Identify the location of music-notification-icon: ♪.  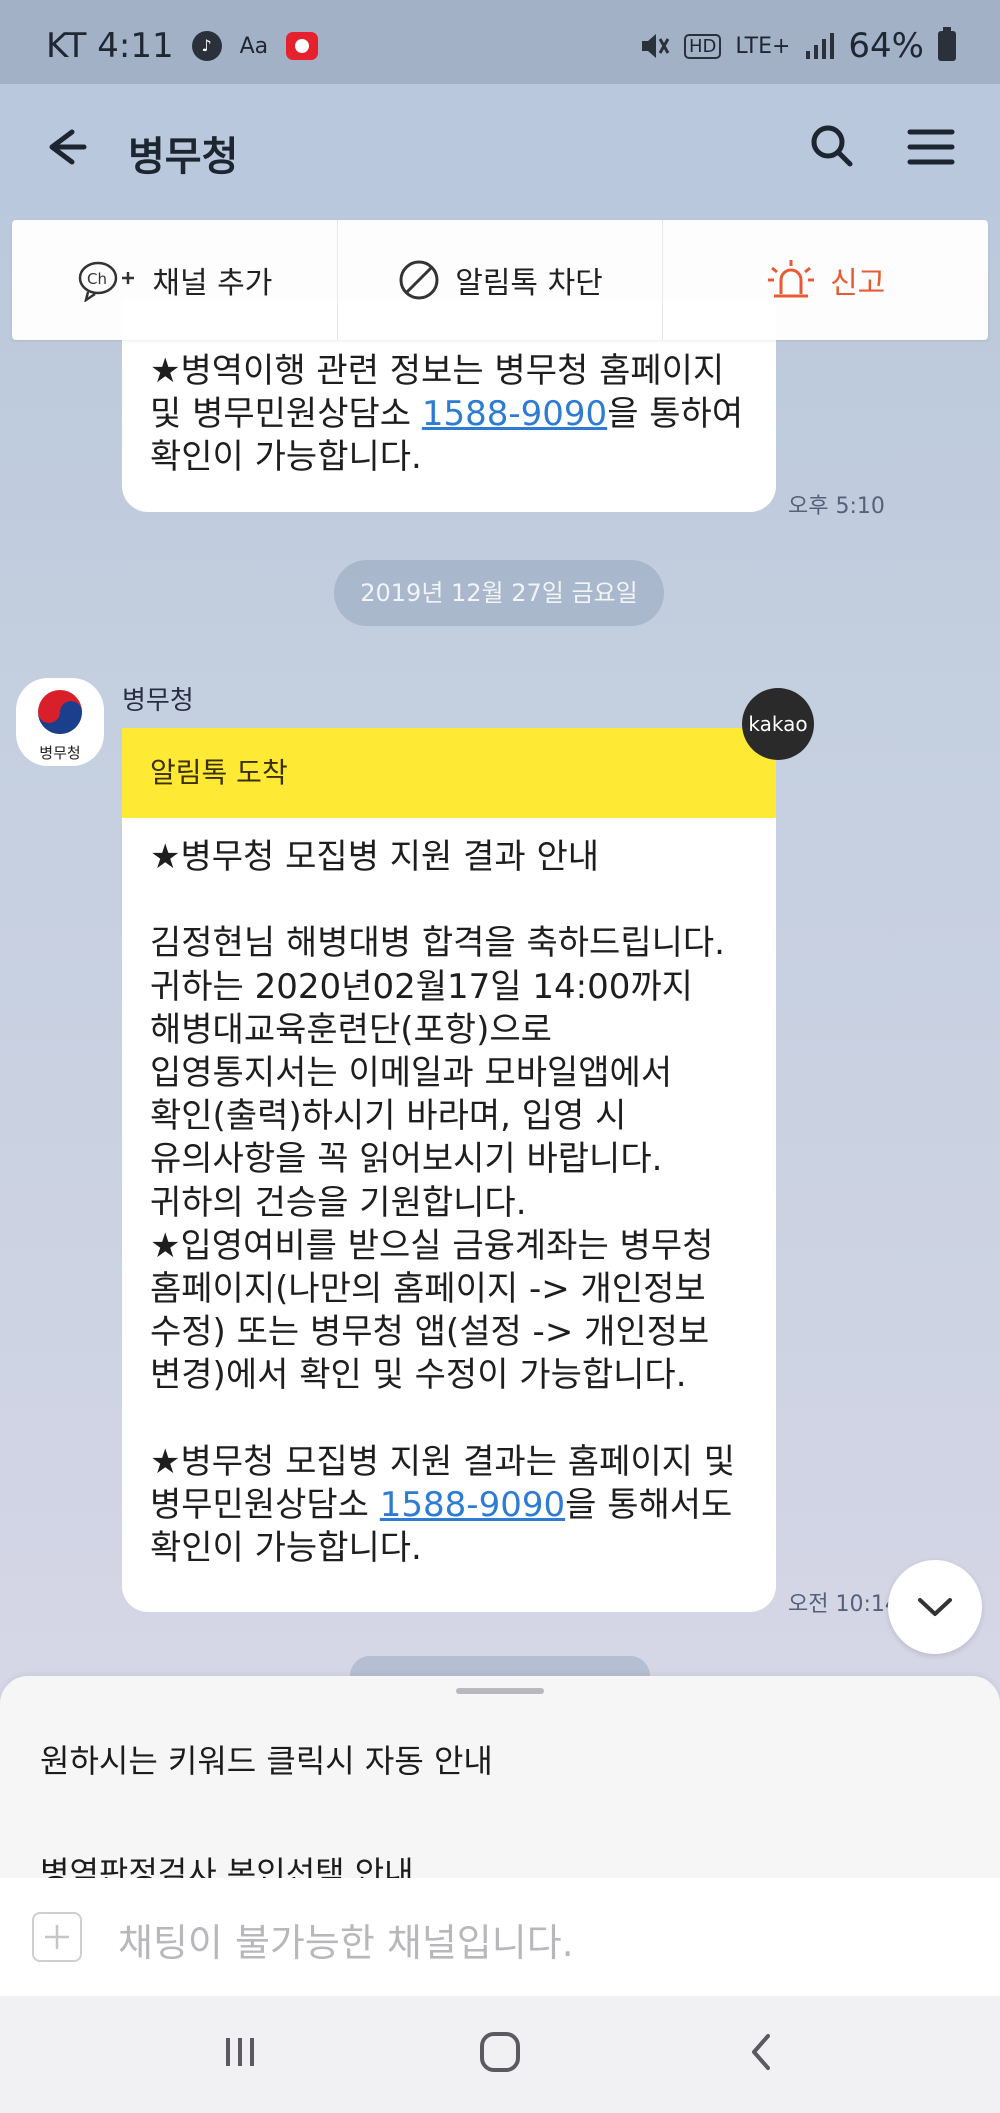
(206, 46).